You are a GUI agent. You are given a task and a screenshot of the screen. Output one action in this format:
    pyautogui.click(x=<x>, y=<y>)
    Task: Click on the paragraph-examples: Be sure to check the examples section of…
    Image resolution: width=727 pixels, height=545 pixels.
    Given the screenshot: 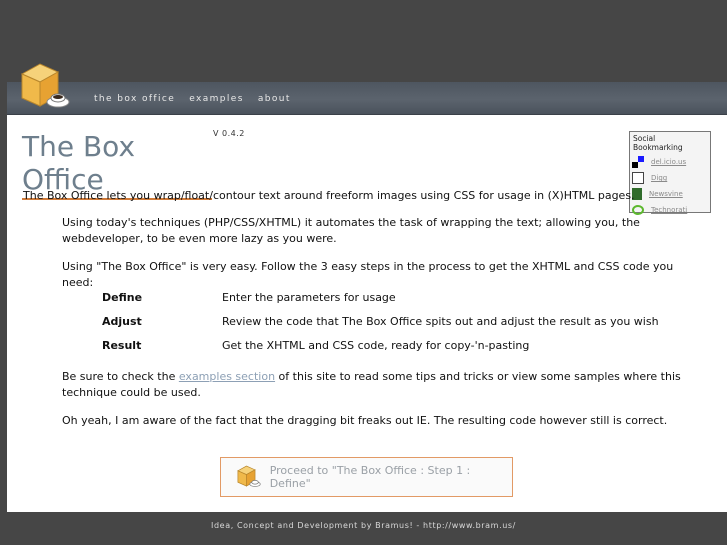 What is the action you would take?
    pyautogui.click(x=384, y=385)
    